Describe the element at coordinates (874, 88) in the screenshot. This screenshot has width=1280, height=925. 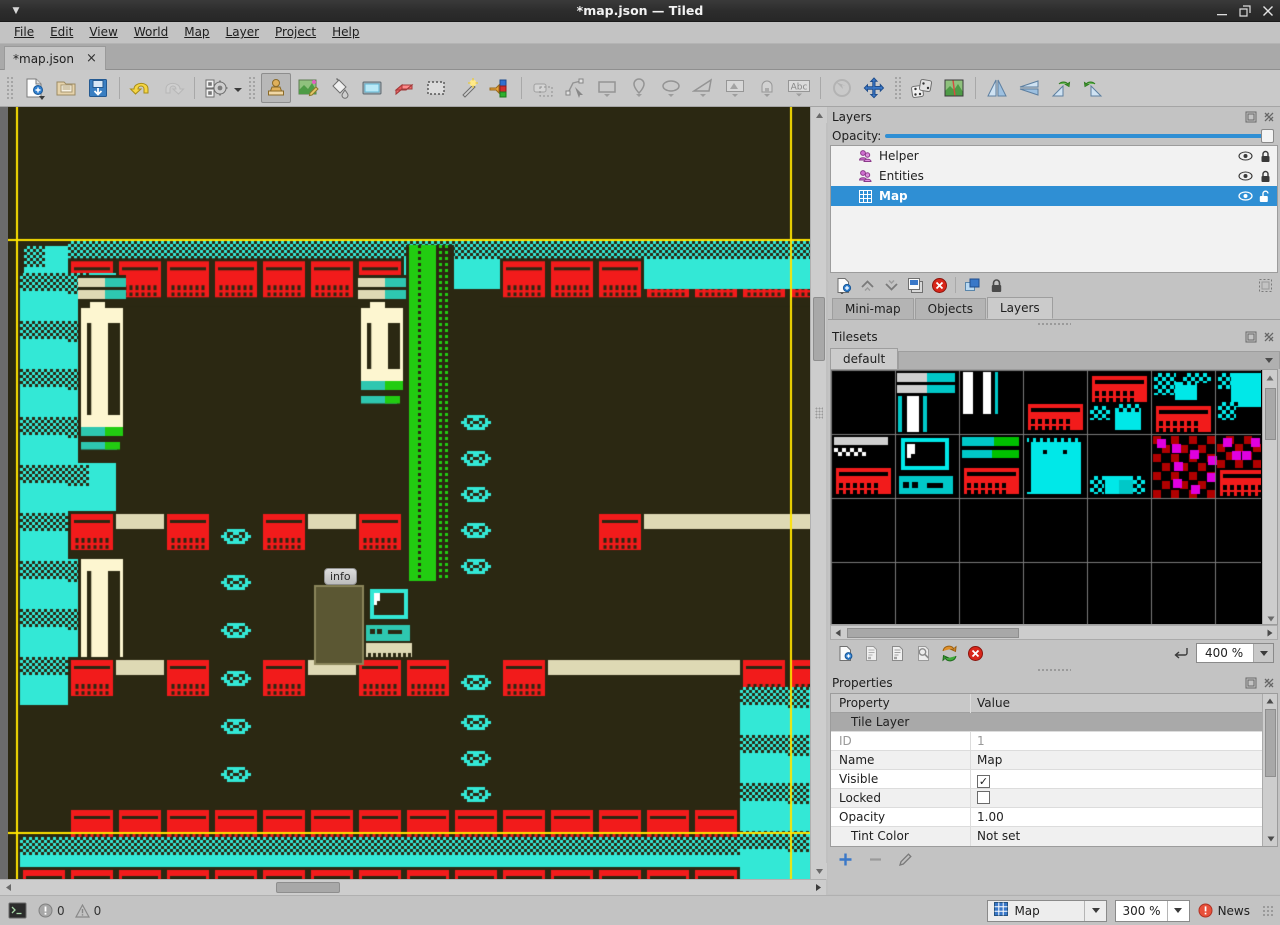
I see `pan-move-icon` at that location.